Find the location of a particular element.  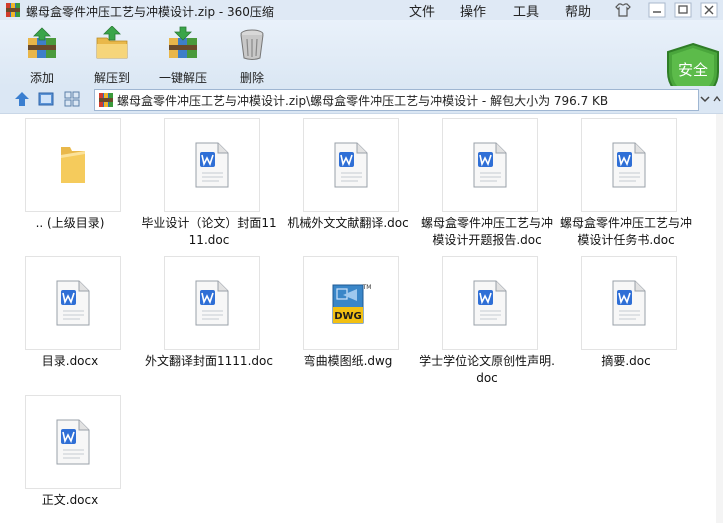

large-icon-view-icon is located at coordinates (46, 99).